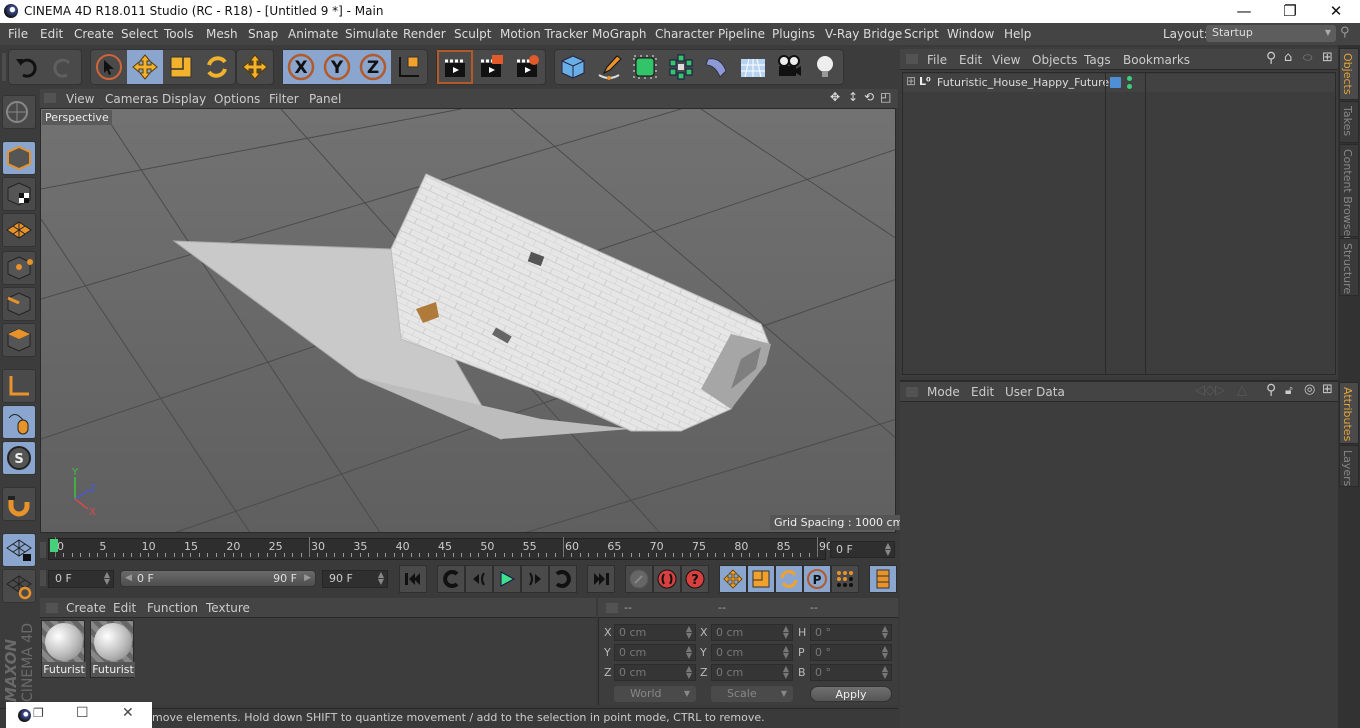 This screenshot has width=1360, height=728. What do you see at coordinates (1307, 58) in the screenshot?
I see `ellipse-icon: ⬭` at bounding box center [1307, 58].